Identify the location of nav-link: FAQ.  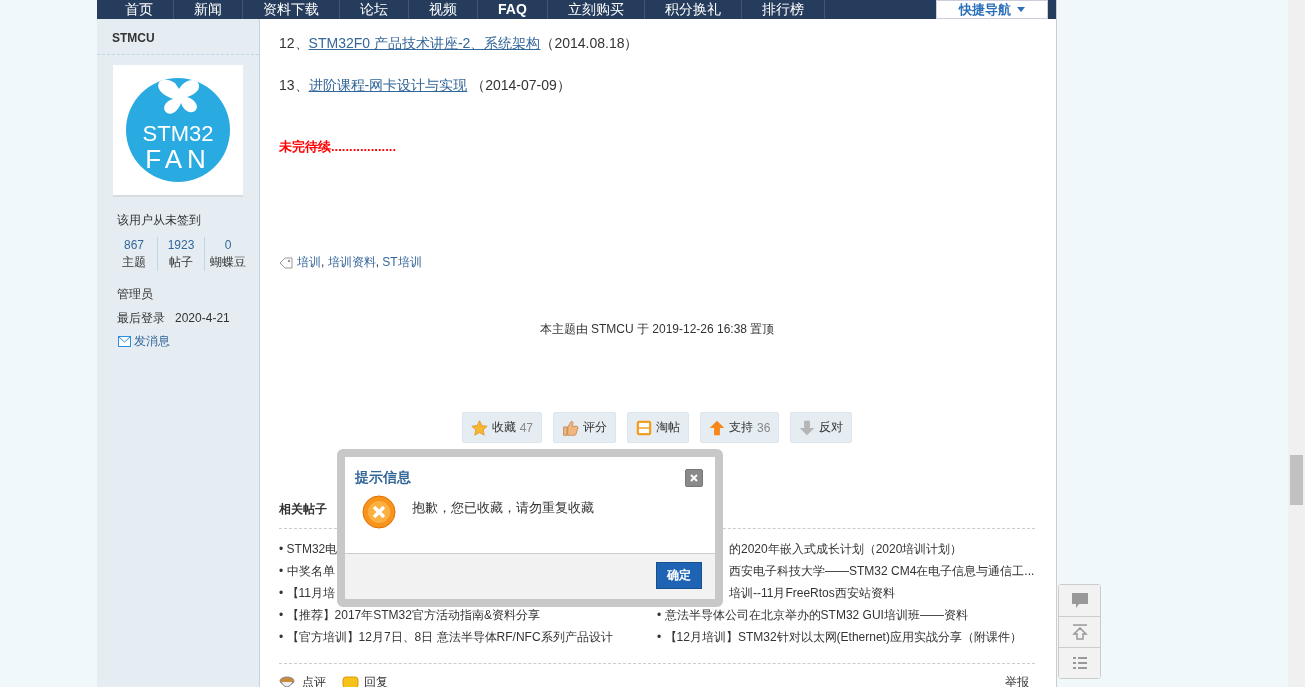
(513, 9).